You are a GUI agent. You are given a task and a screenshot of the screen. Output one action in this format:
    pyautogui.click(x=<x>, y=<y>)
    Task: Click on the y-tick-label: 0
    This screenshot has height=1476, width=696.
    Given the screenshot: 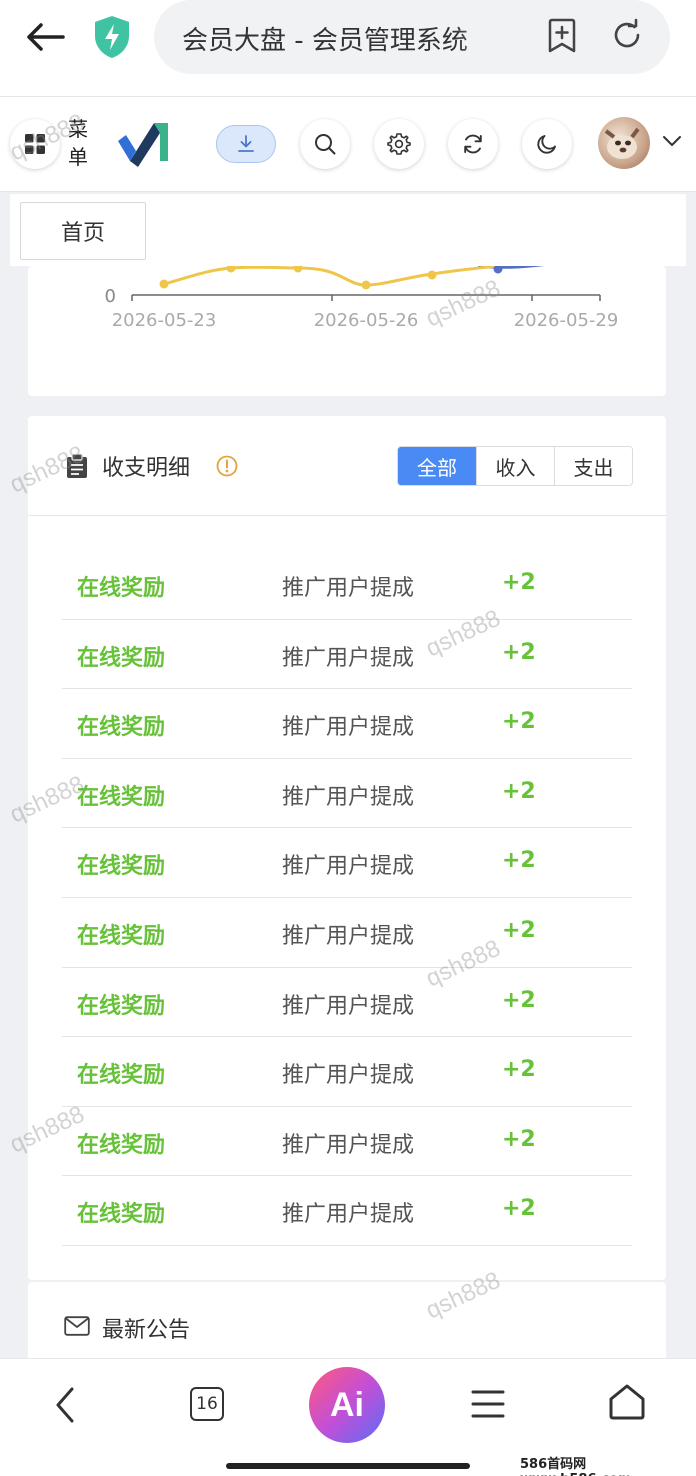 What is the action you would take?
    pyautogui.click(x=110, y=296)
    